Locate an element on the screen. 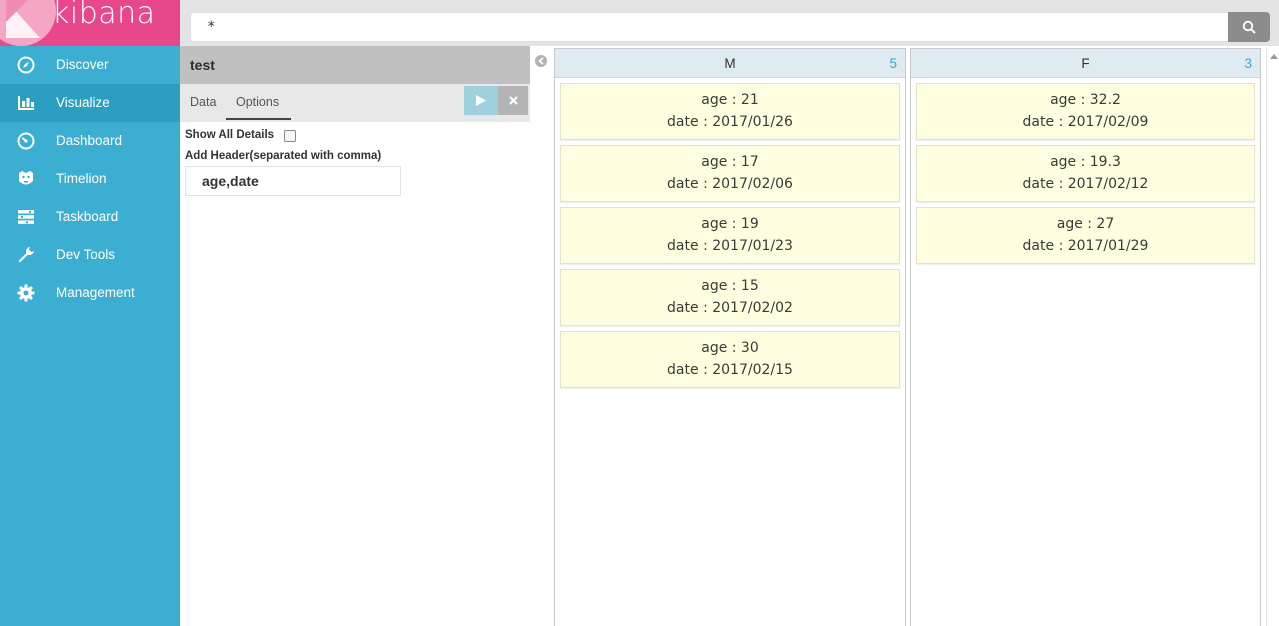 This screenshot has height=626, width=1279. sidebar-item-label: Timelion is located at coordinates (81, 178).